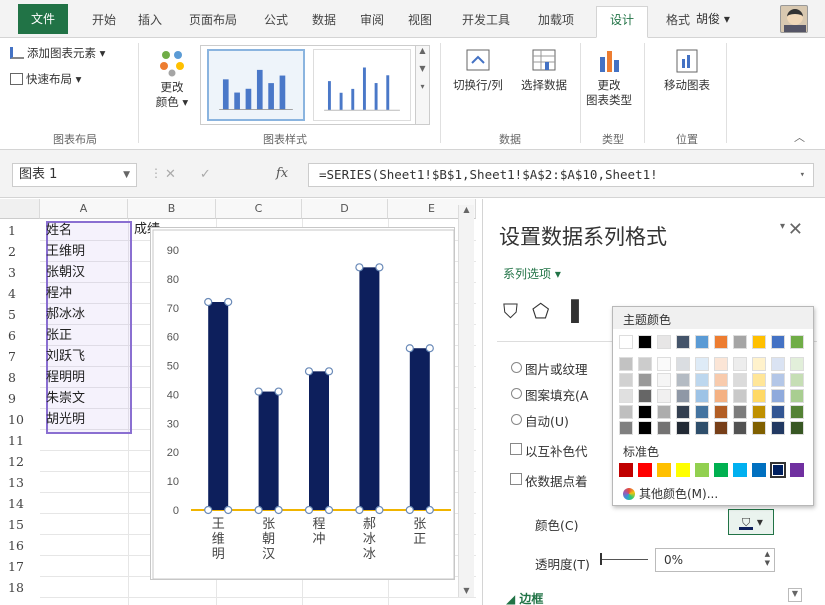 This screenshot has height=605, width=825. What do you see at coordinates (767, 559) in the screenshot?
I see `spin-icon: ▲ ▼` at bounding box center [767, 559].